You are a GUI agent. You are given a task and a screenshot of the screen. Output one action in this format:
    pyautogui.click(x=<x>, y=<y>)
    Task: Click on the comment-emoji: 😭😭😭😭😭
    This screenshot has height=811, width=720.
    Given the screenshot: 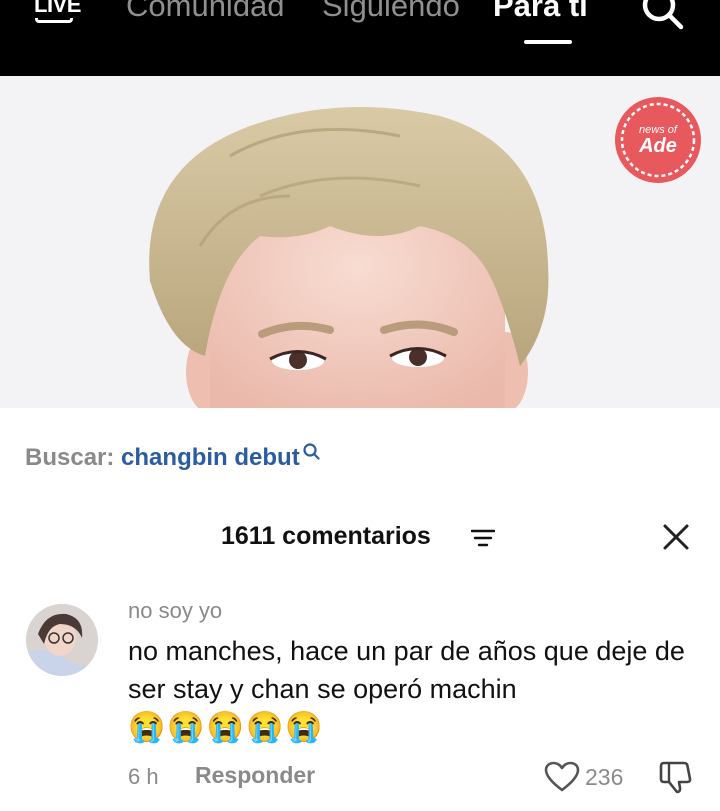 What is the action you would take?
    pyautogui.click(x=226, y=727)
    